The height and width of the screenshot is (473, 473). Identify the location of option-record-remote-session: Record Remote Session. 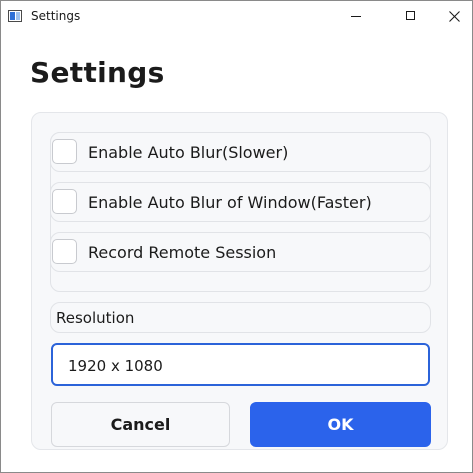
(240, 252).